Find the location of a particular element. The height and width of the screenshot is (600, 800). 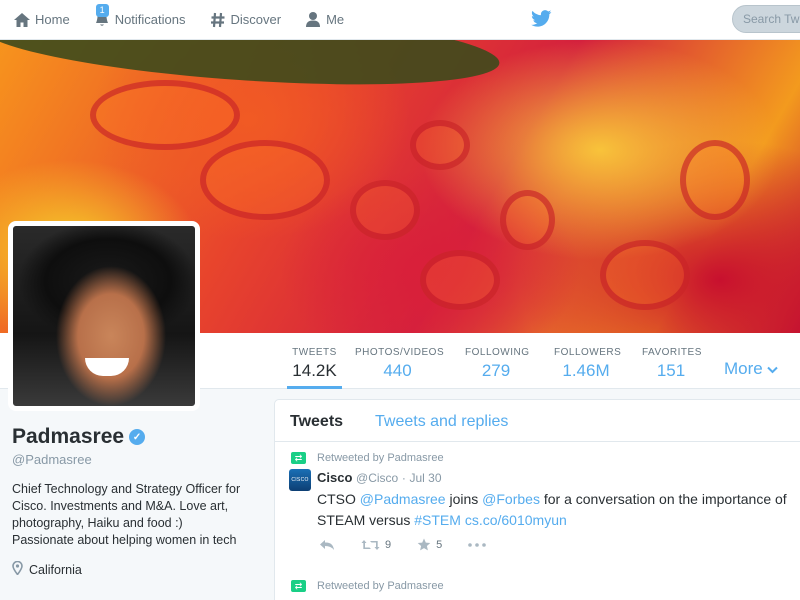

avatar-smile-shape is located at coordinates (107, 367).